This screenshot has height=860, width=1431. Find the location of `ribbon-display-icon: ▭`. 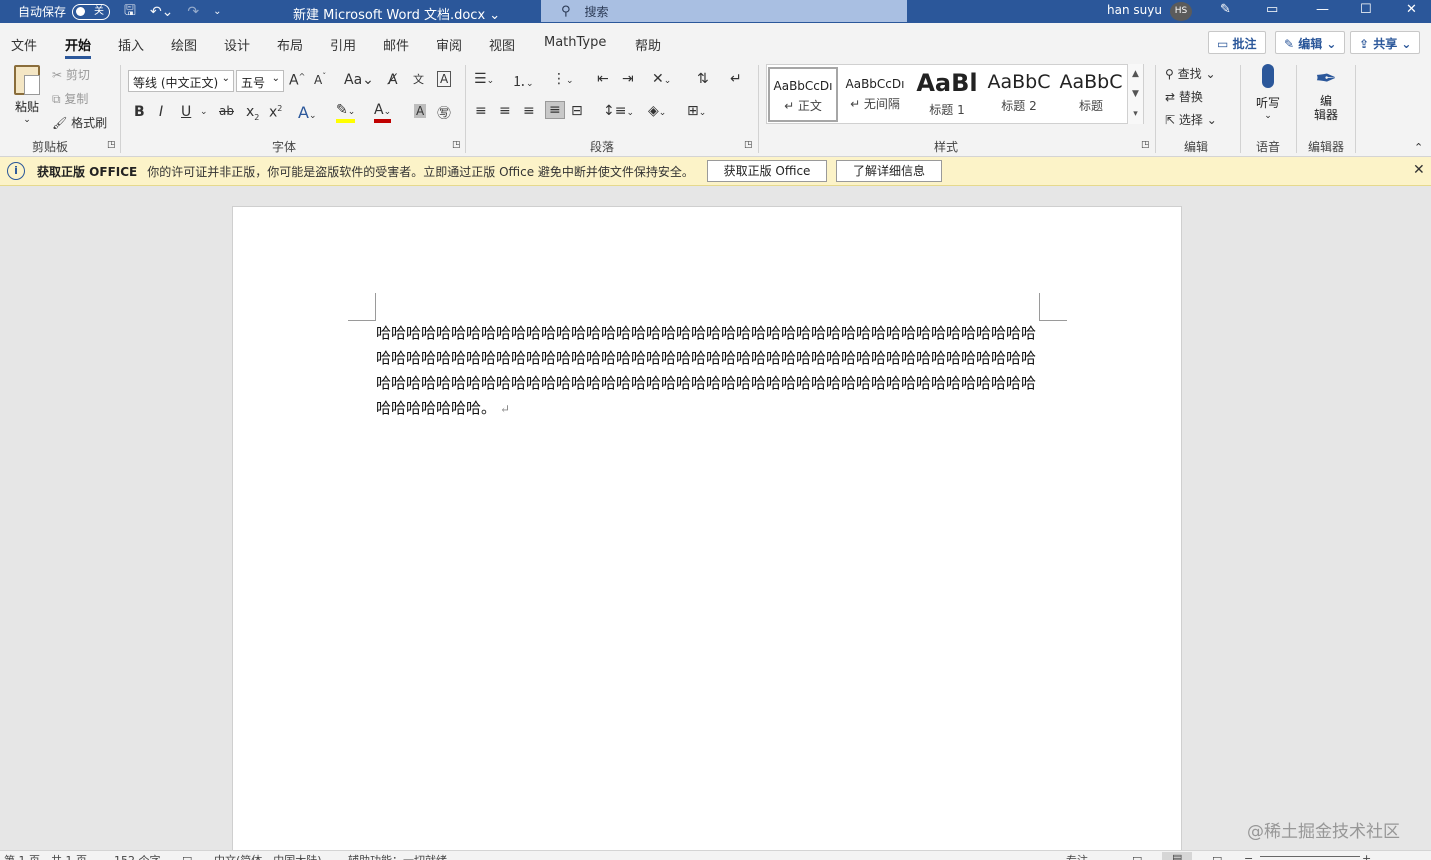

ribbon-display-icon: ▭ is located at coordinates (1272, 9).